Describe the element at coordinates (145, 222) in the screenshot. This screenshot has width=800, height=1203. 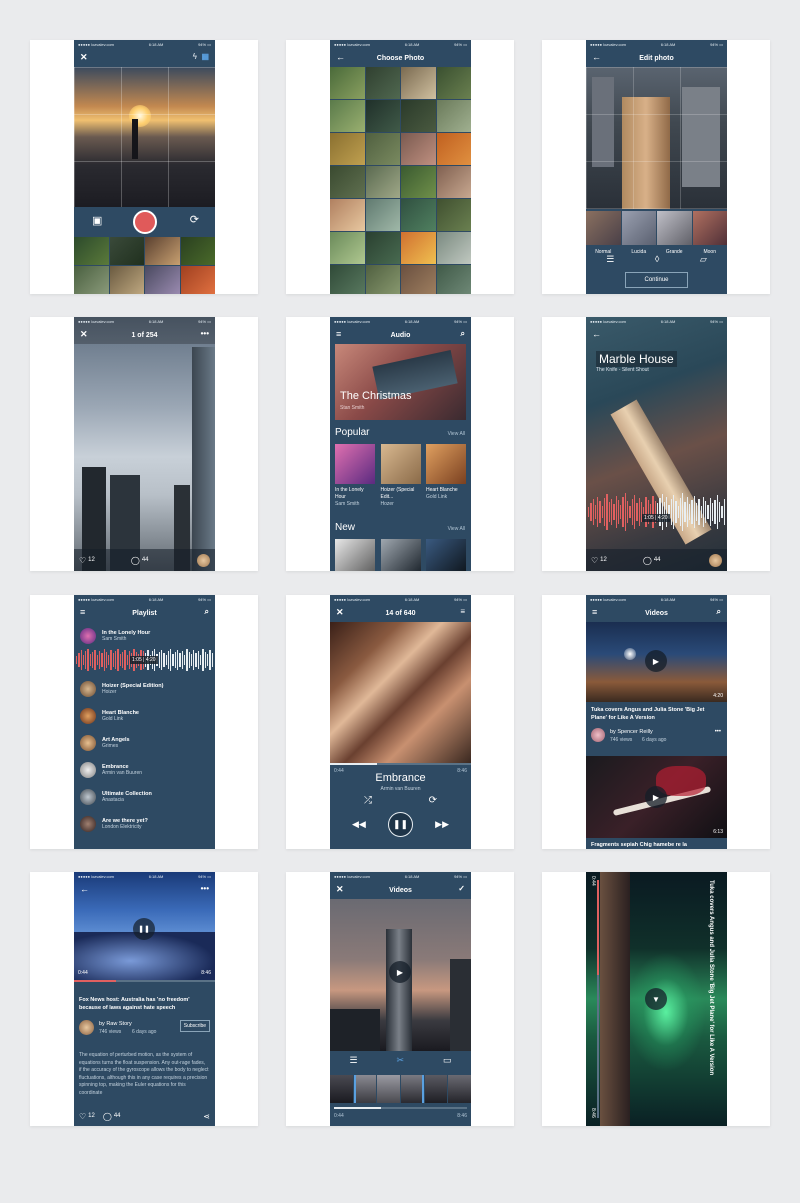
I see `shutter-button` at that location.